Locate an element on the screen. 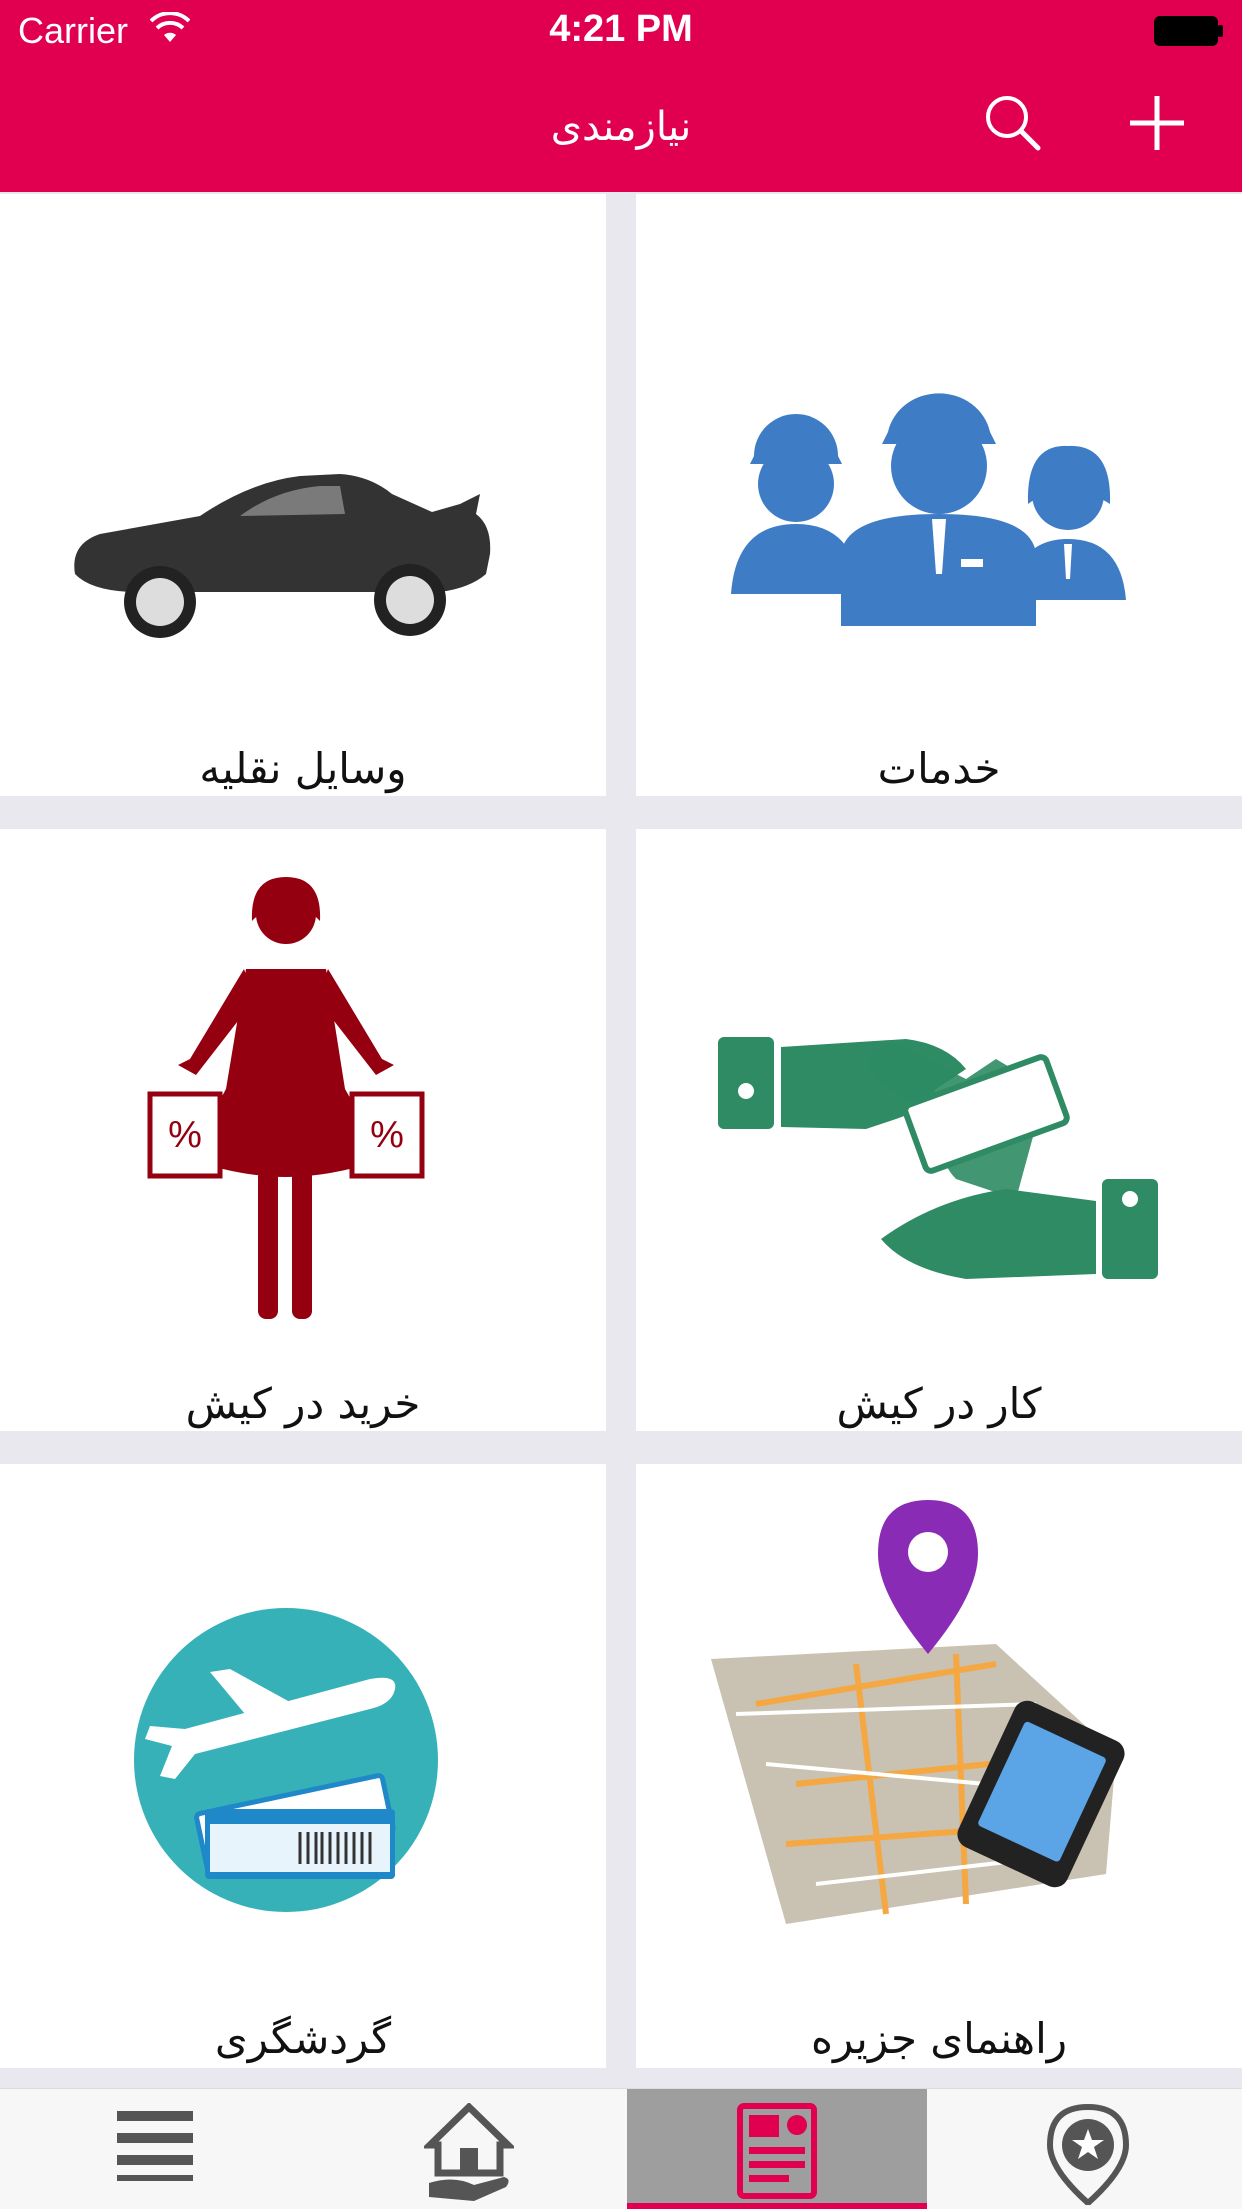 Image resolution: width=1242 pixels, height=2209 pixels. tab-menu is located at coordinates (155, 2149).